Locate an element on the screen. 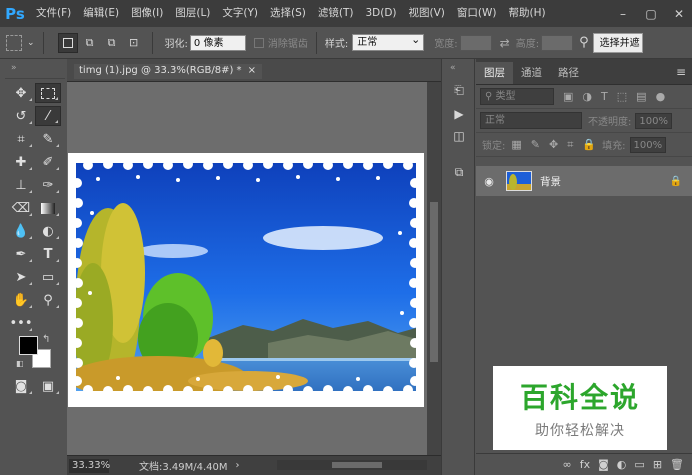  filter-adjustment-icon: ◑ is located at coordinates (587, 96).